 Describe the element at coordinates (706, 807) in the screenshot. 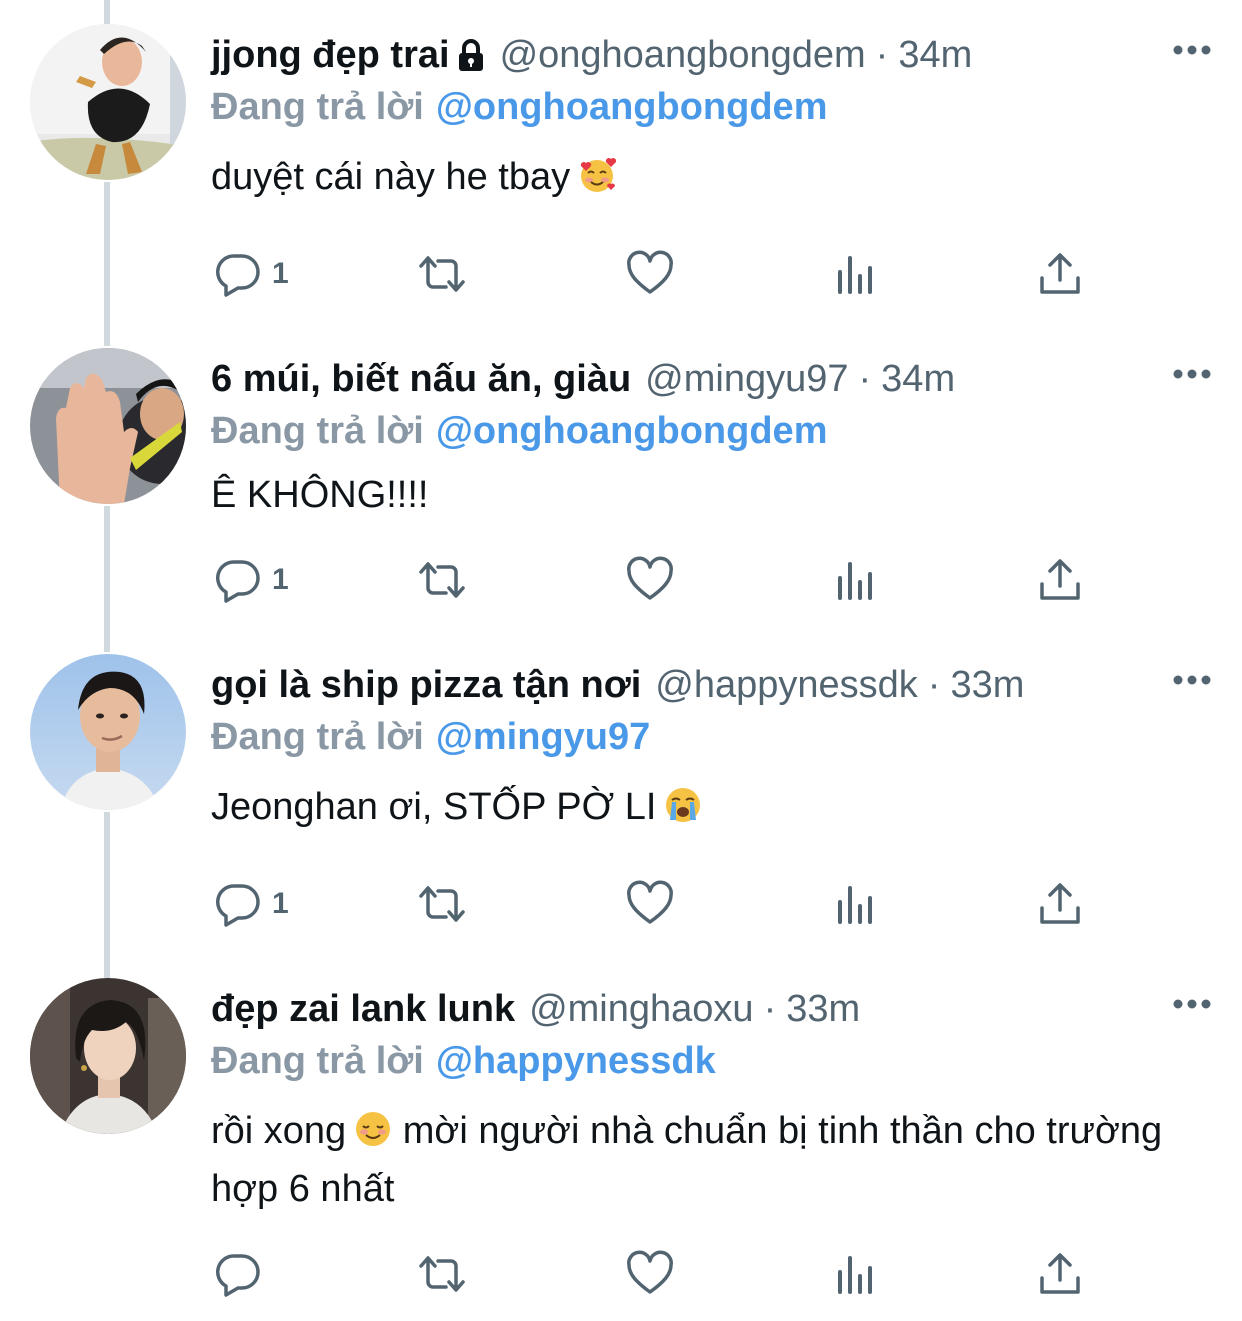

I see `tweet-text: Jeonghan ơi, STỐP PỜ LI` at that location.